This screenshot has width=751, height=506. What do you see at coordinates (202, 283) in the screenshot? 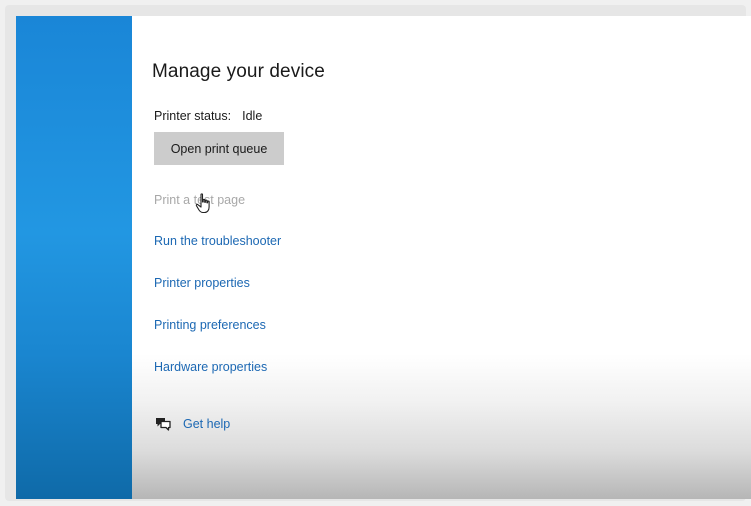
I see `printer-properties-link: Printer properties` at bounding box center [202, 283].